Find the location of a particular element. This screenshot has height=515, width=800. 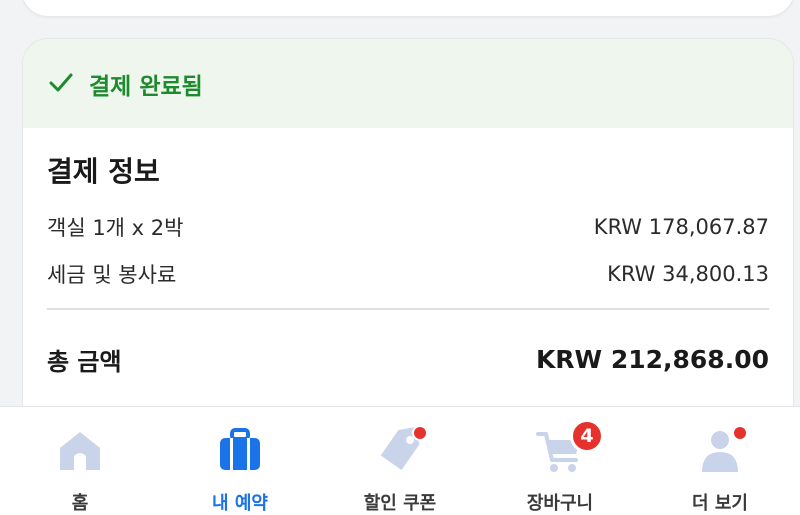

line-item-label: 객실 1개 x 2박 is located at coordinates (115, 228).